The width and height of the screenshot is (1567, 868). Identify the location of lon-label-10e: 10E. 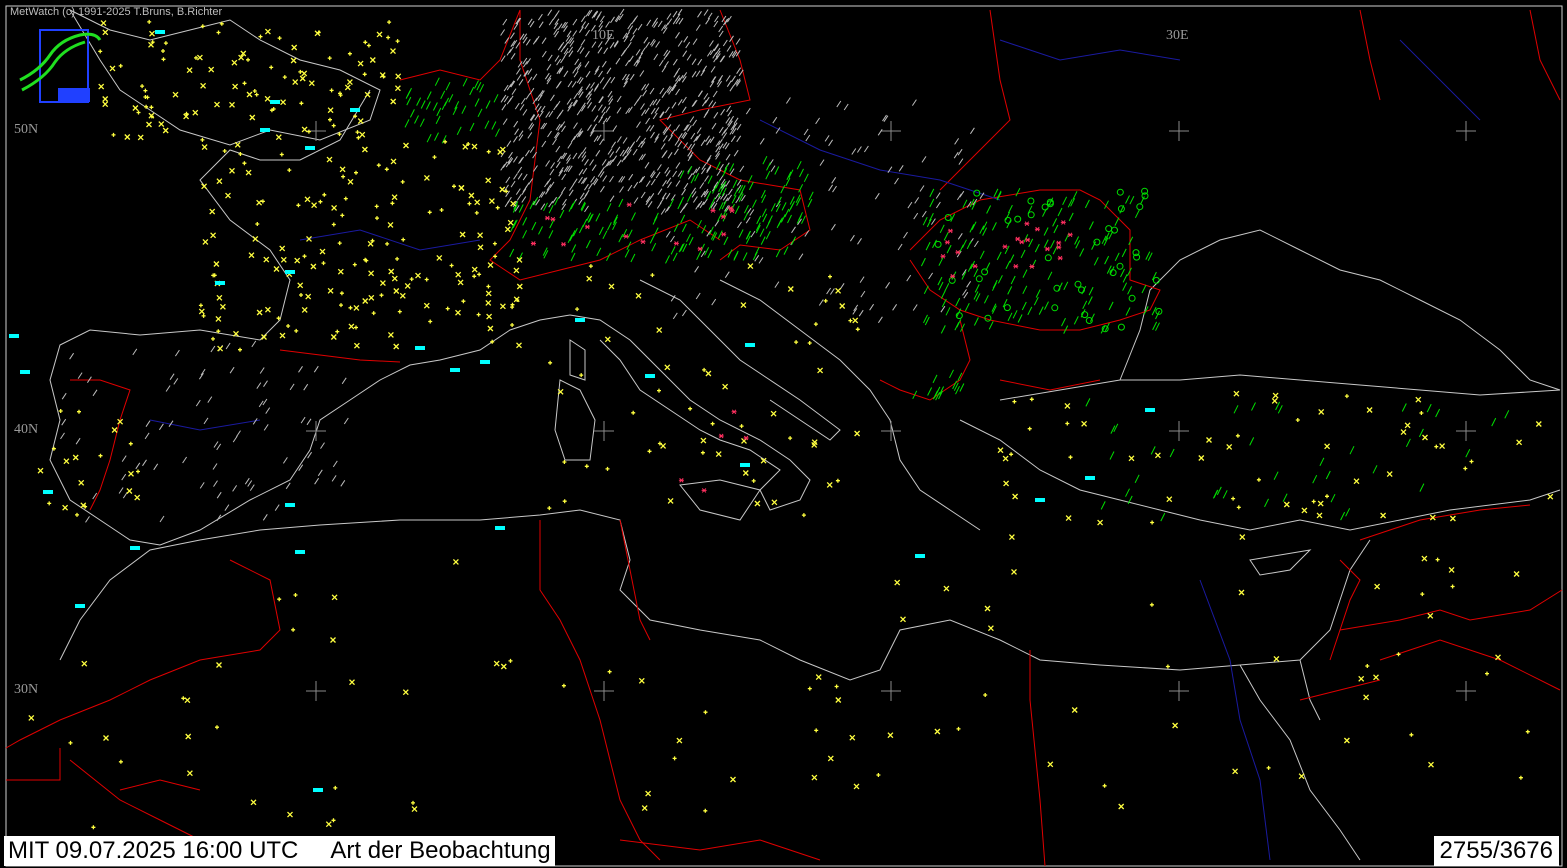
(603, 35).